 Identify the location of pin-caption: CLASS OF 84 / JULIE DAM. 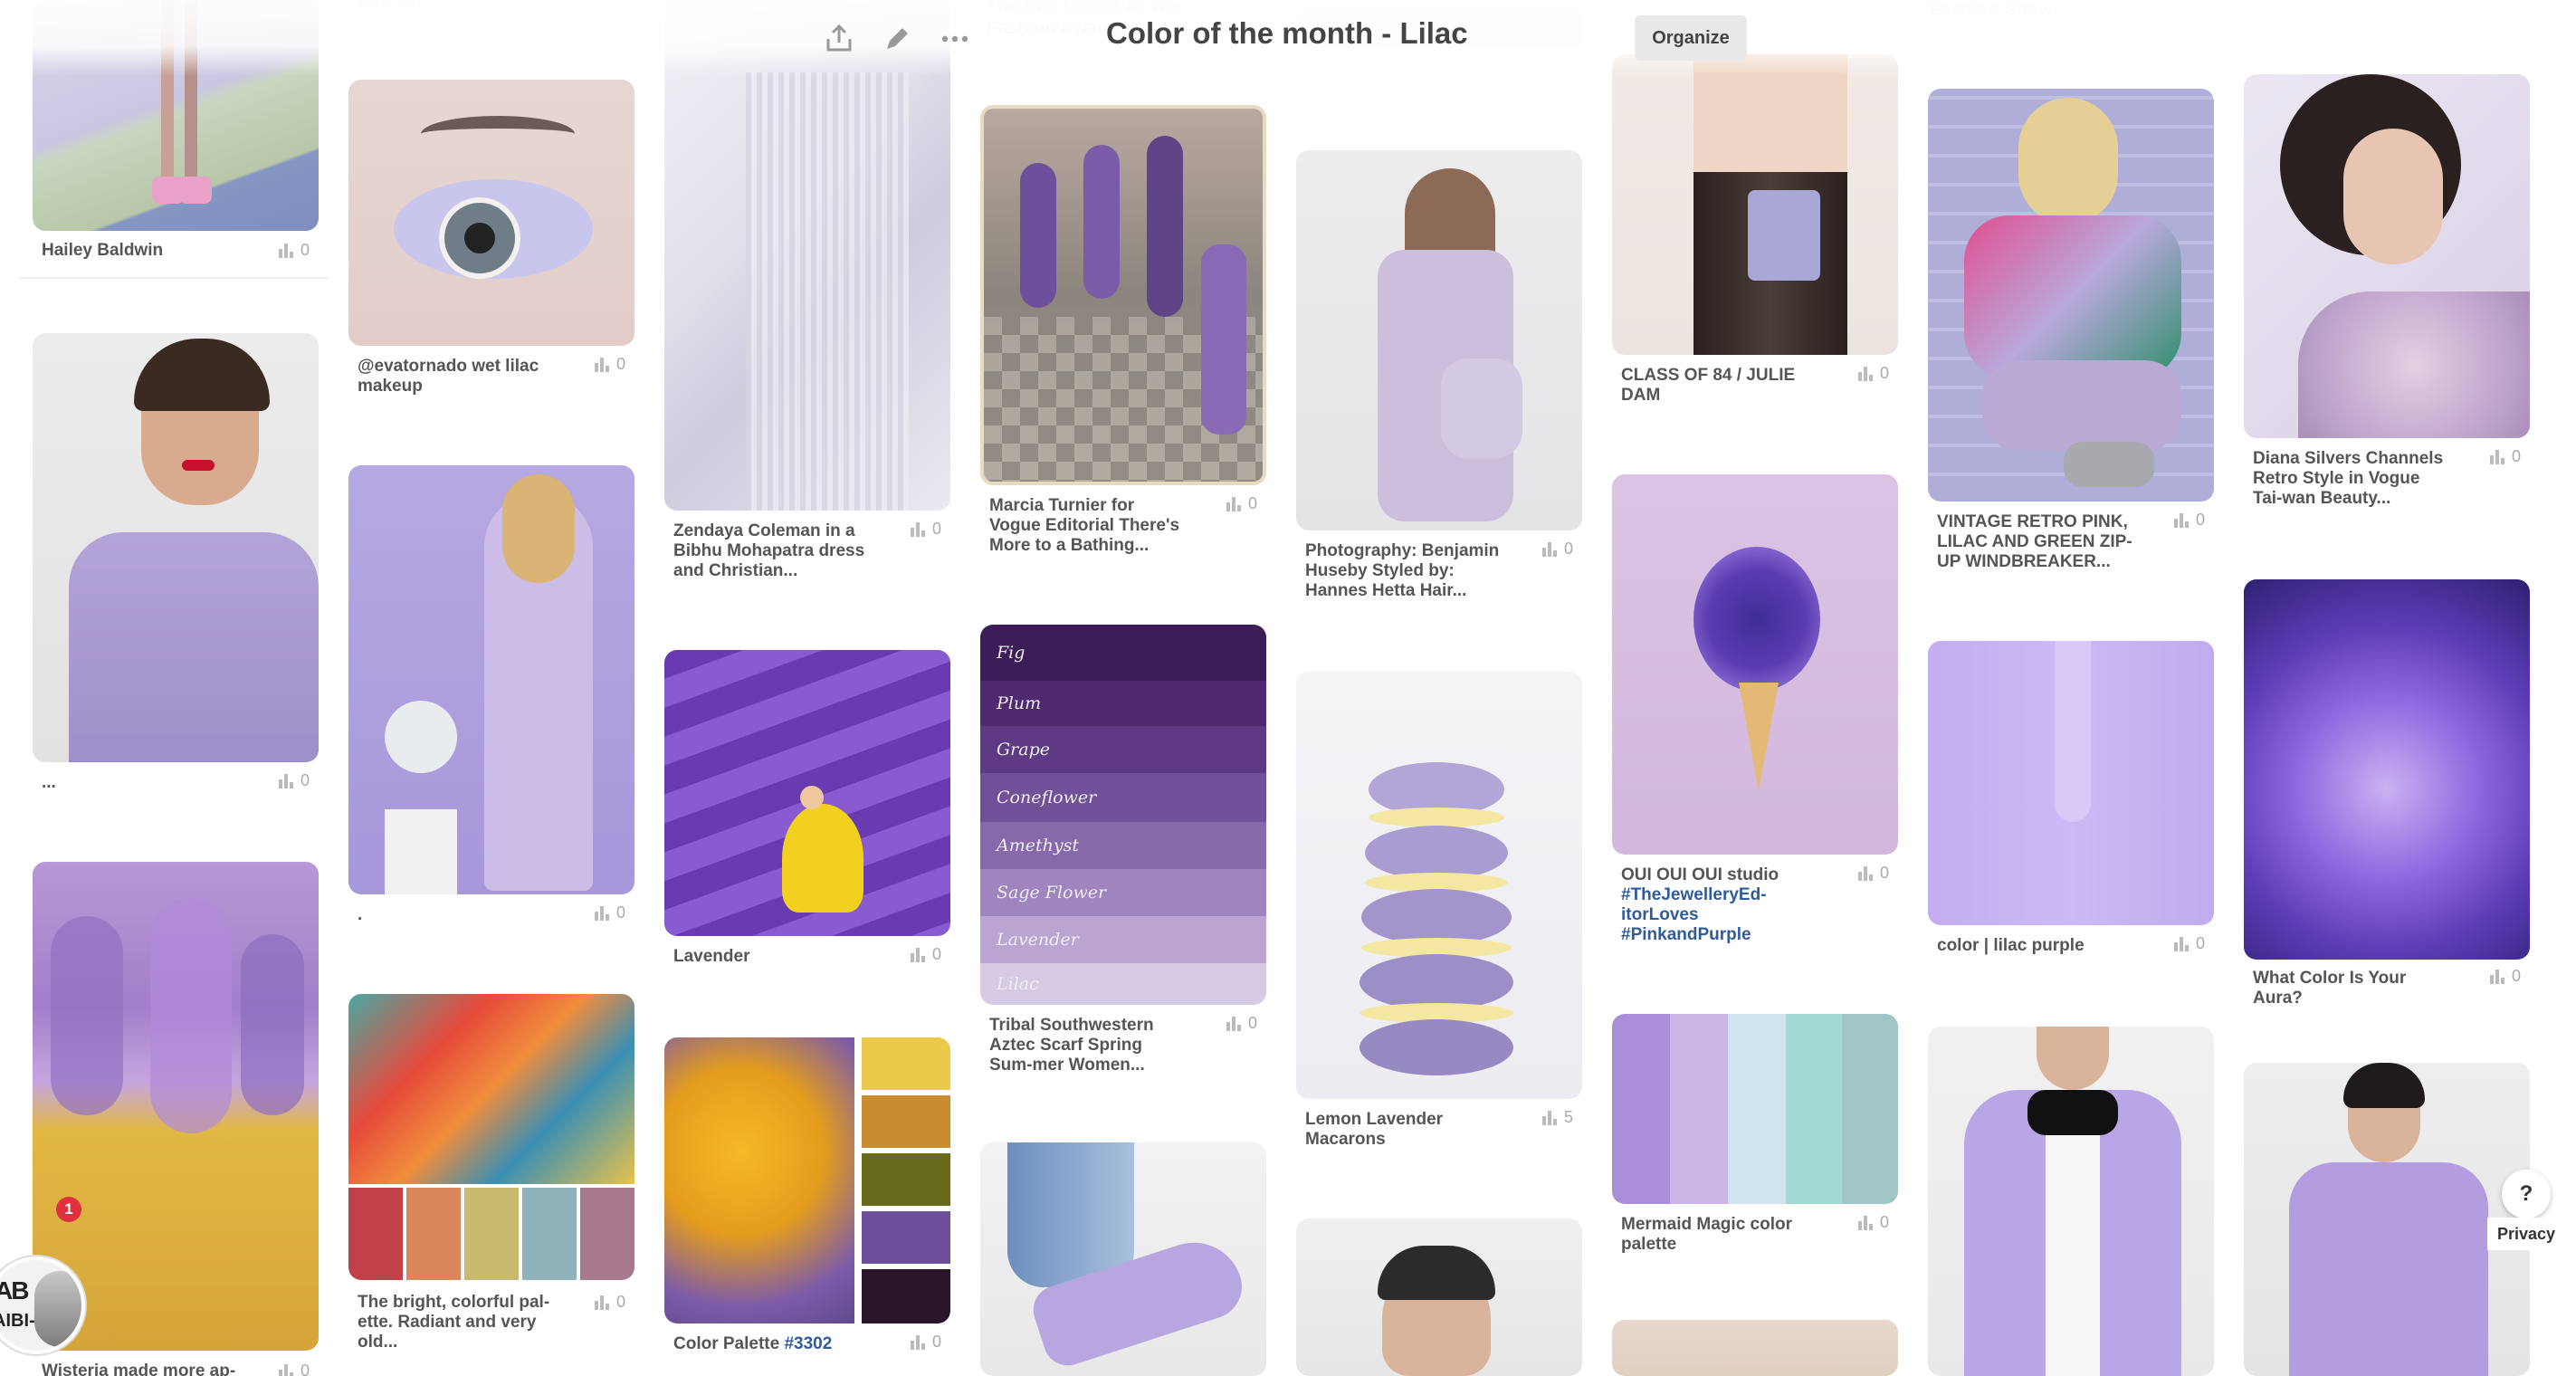
(1721, 386).